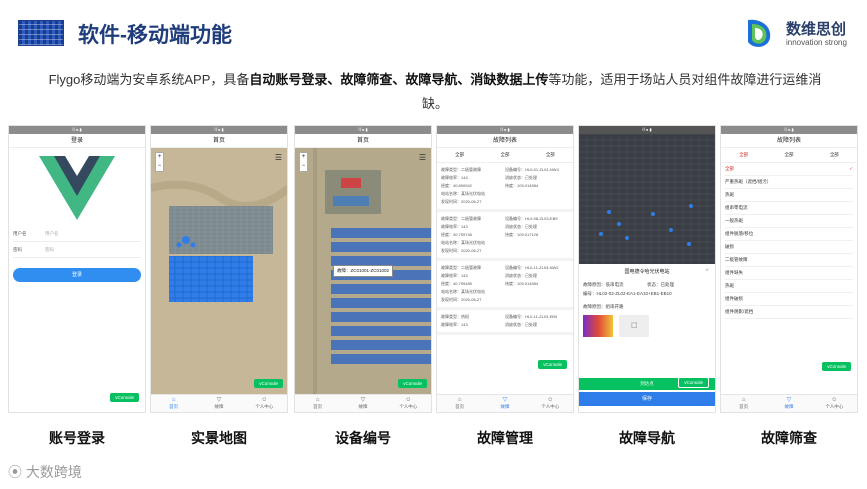 The height and width of the screenshot is (489, 867). I want to click on footer-watermark: ⦿ 大数跨境, so click(45, 472).